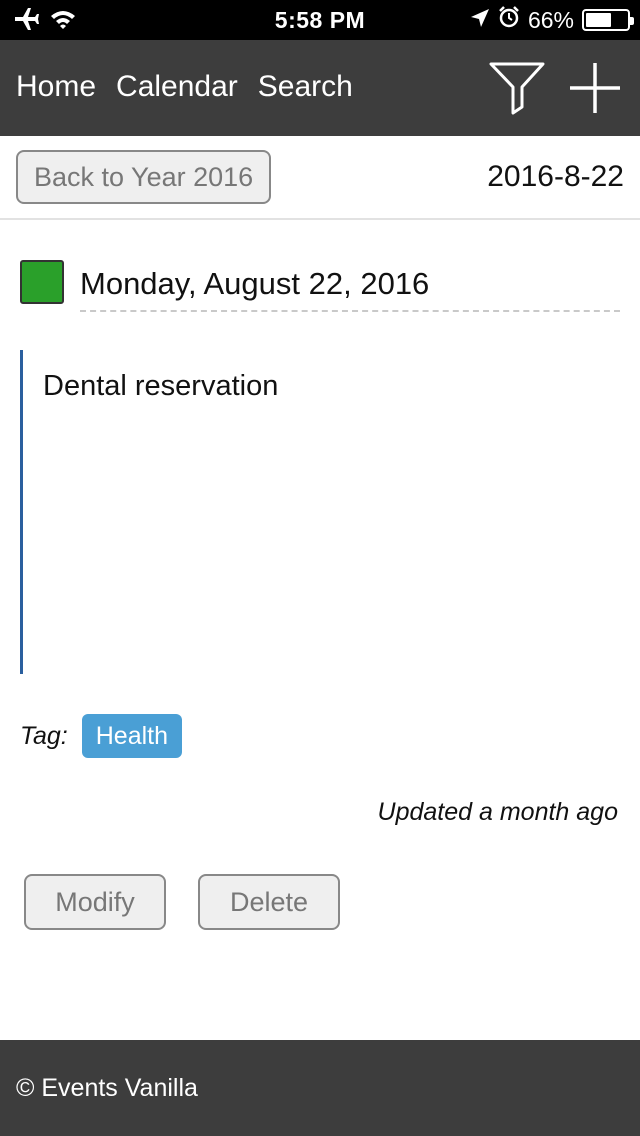 The height and width of the screenshot is (1136, 640). What do you see at coordinates (107, 1088) in the screenshot?
I see `footer-copyright: © Events Vanilla` at bounding box center [107, 1088].